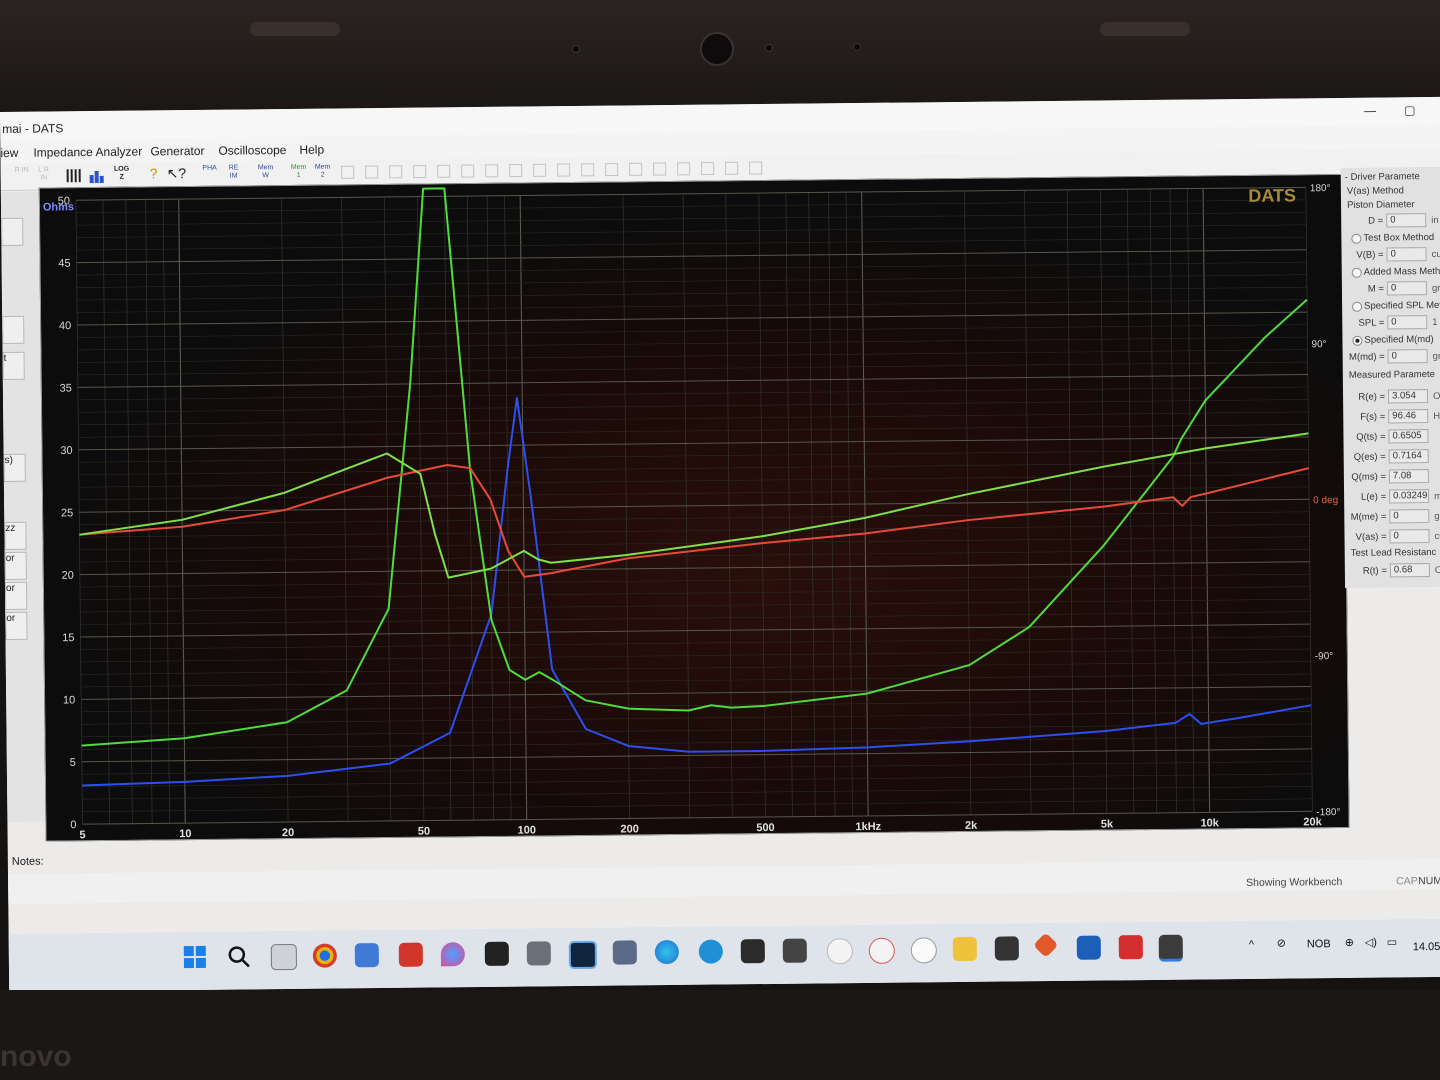  I want to click on drop-app-icon, so click(452, 954).